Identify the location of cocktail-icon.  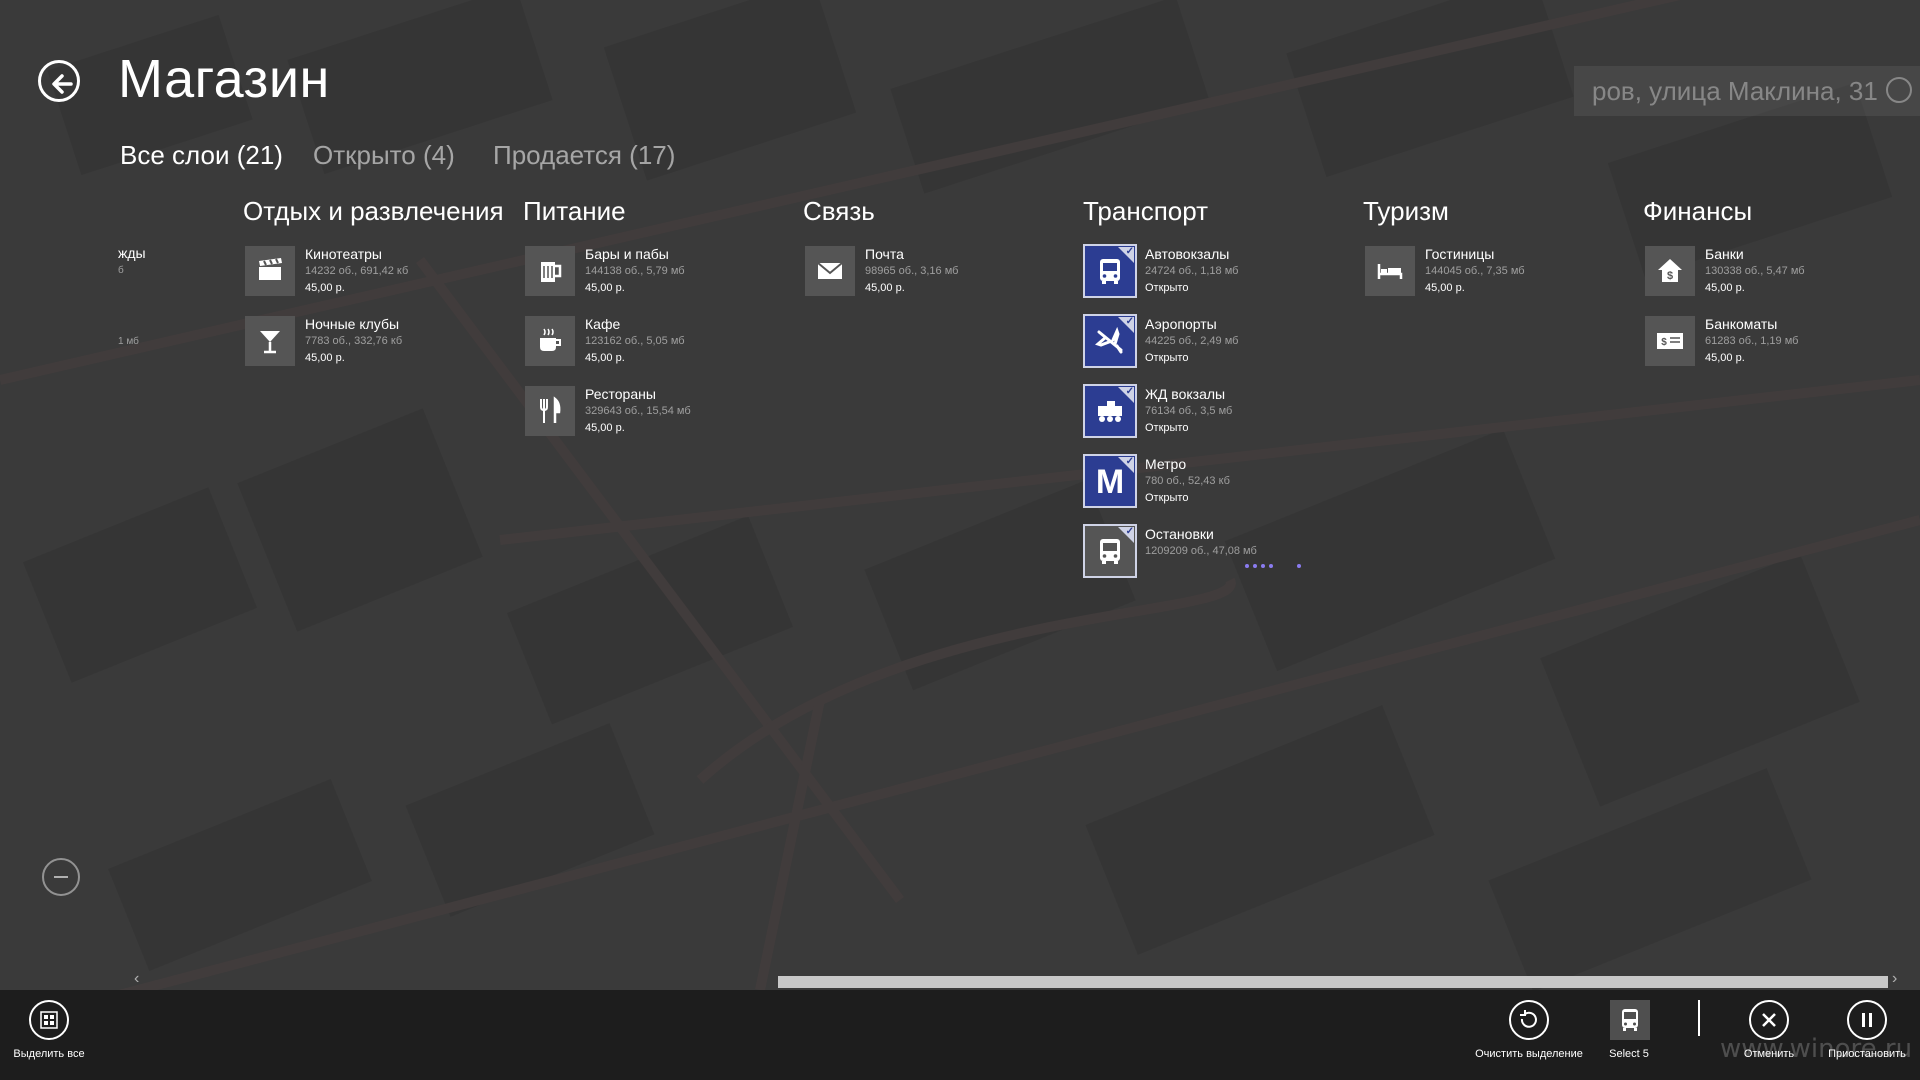
(270, 341).